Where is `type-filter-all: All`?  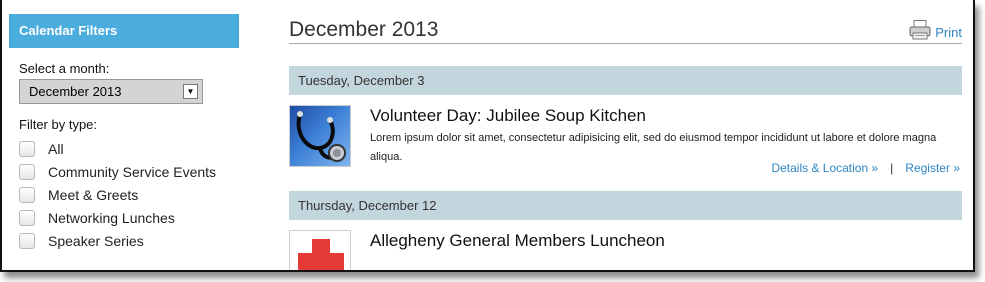
type-filter-all: All is located at coordinates (129, 148).